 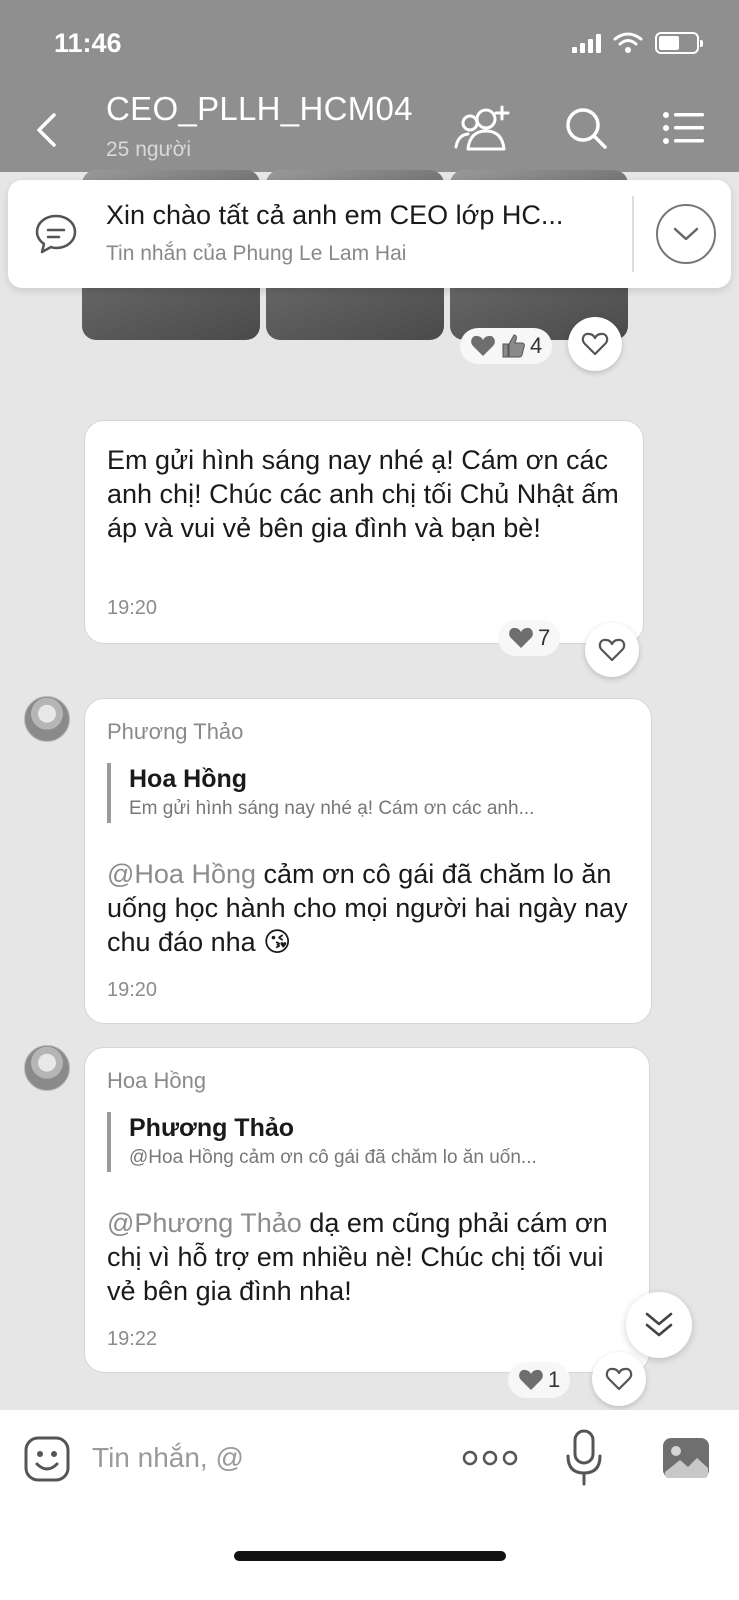 What do you see at coordinates (369, 86) in the screenshot?
I see `header-bar: 11:46 CEO_PLLH_HCM04 25 người` at bounding box center [369, 86].